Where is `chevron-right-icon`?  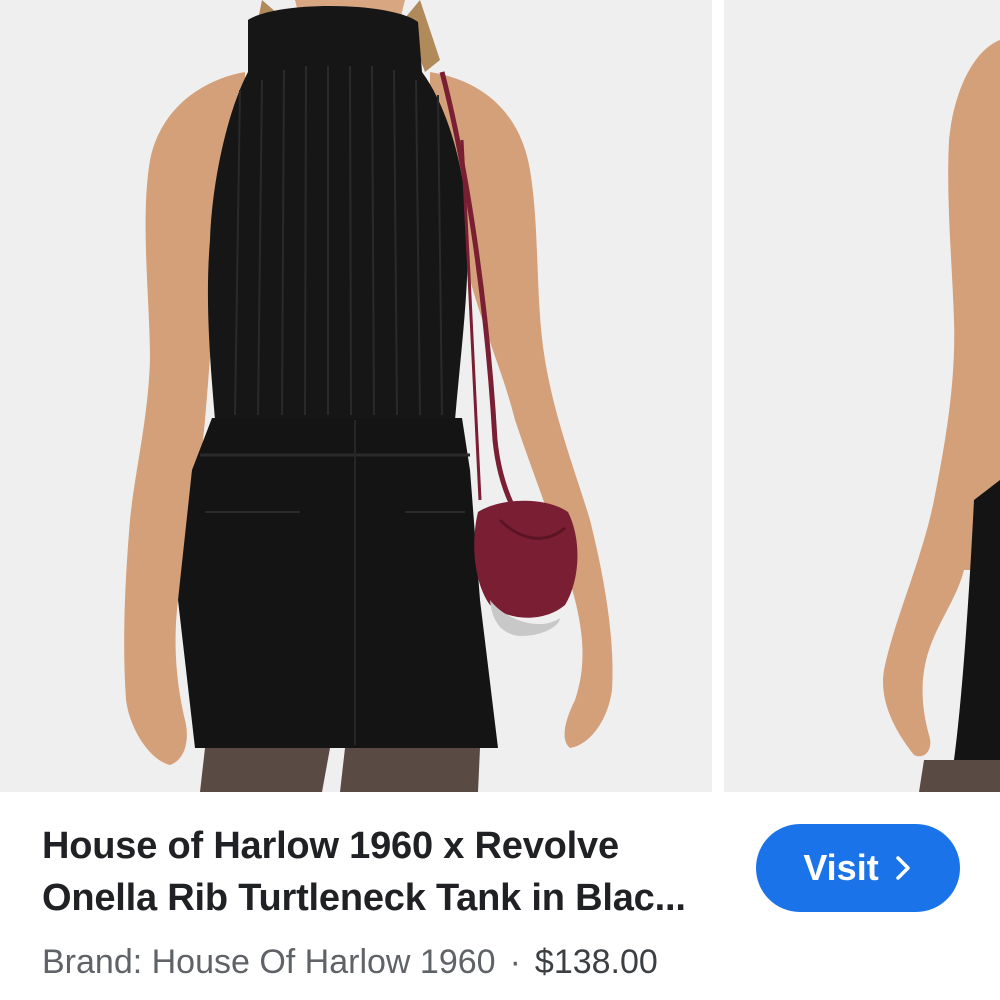 chevron-right-icon is located at coordinates (903, 868).